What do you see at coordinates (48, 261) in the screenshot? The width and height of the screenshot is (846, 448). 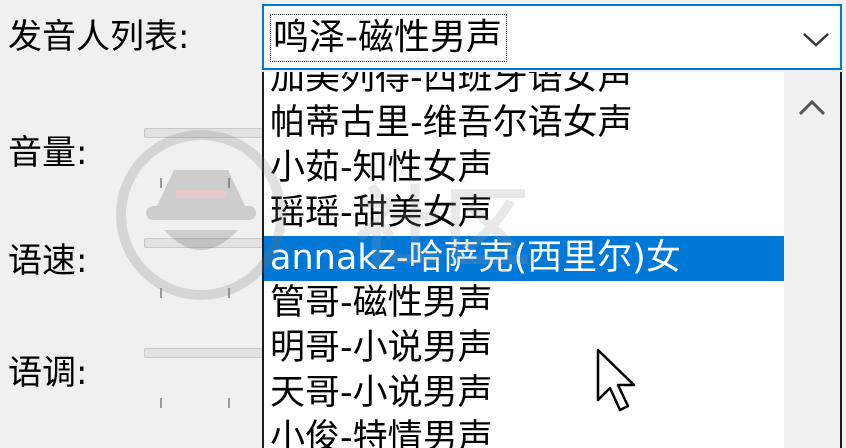 I see `speed-label: 语速:` at bounding box center [48, 261].